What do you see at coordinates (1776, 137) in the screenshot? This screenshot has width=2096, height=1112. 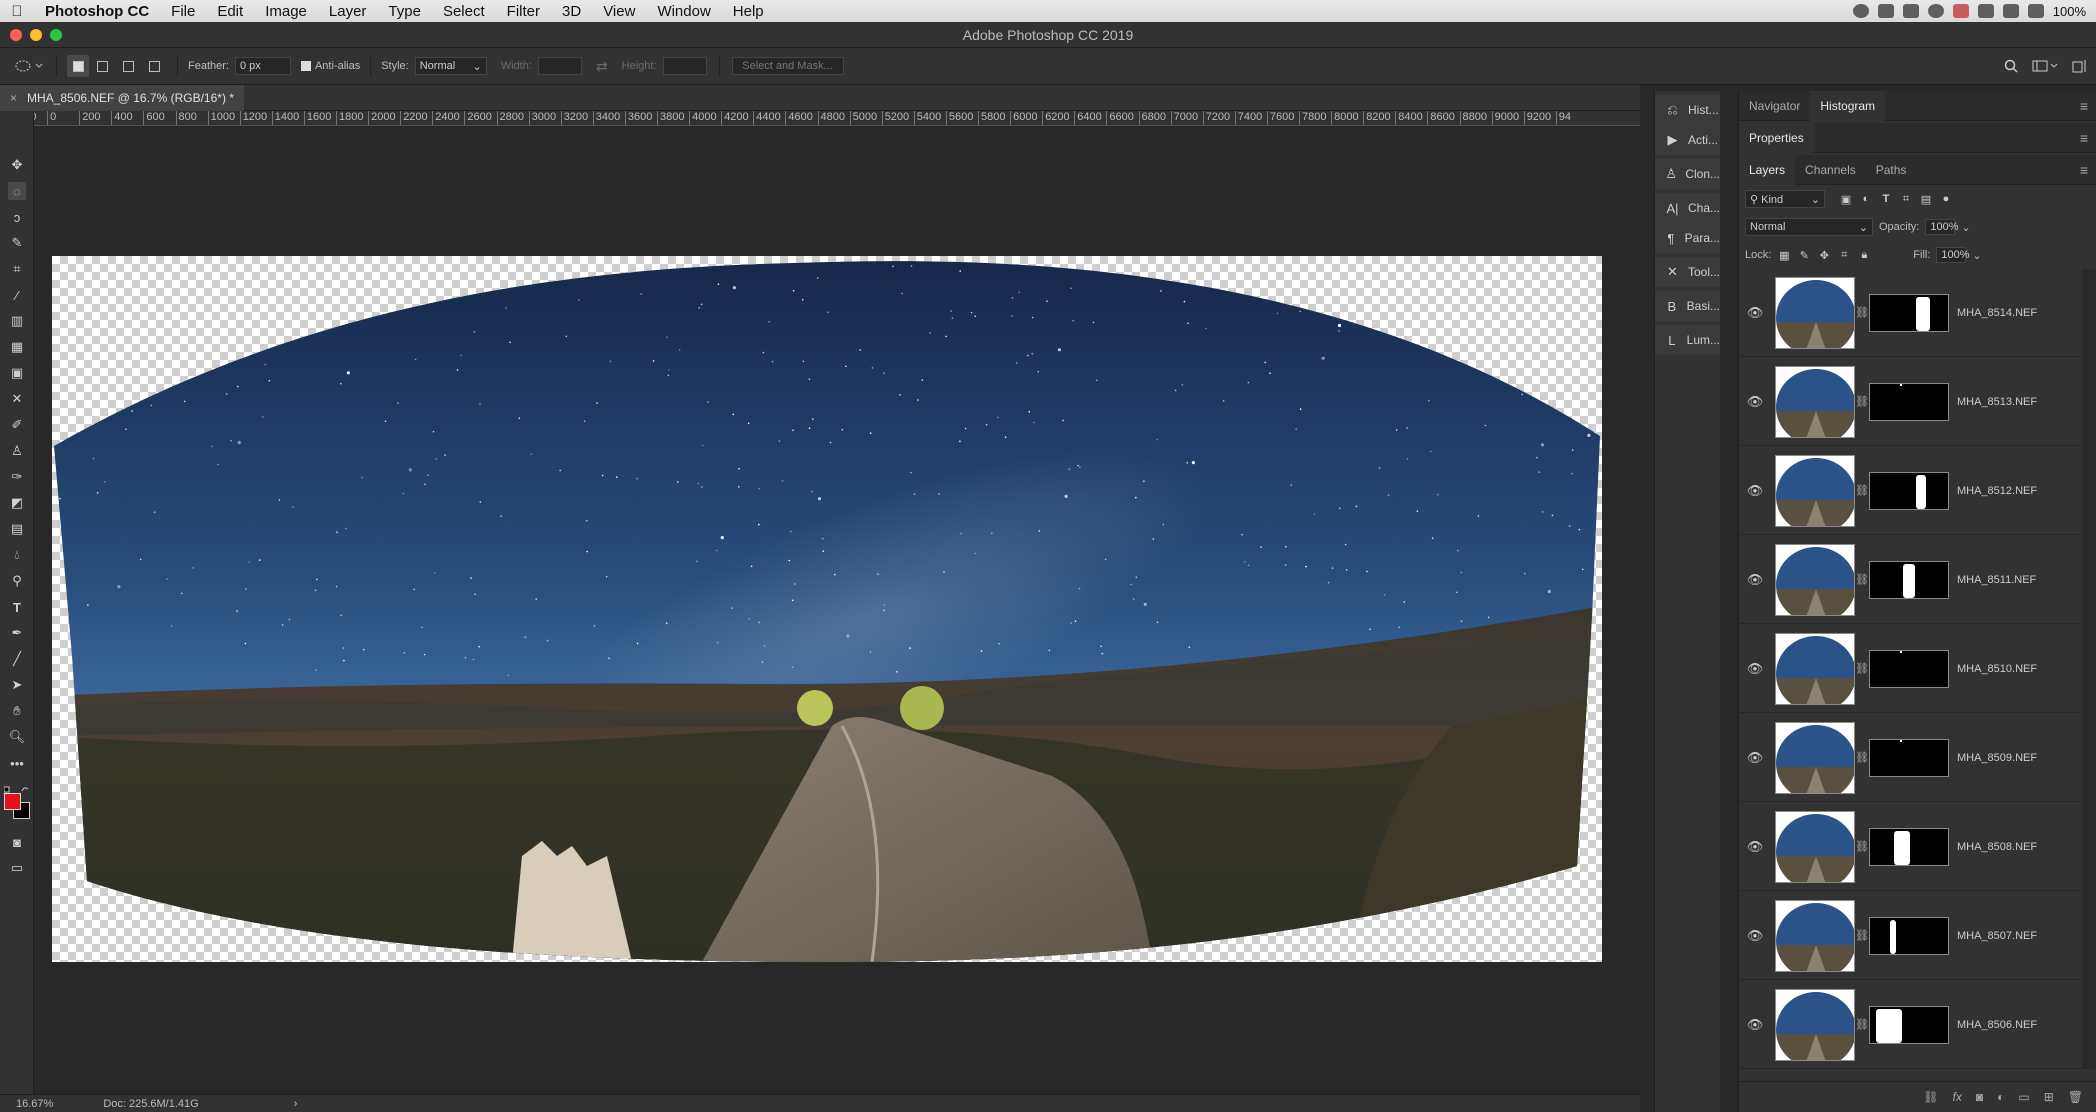 I see `tab-properties: Properties` at bounding box center [1776, 137].